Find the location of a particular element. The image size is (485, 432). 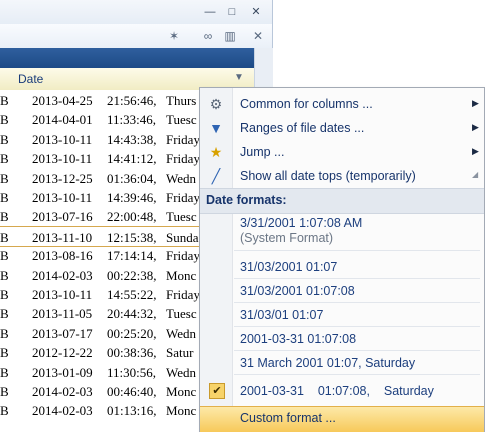

gear-icon: ⚙ is located at coordinates (216, 104).